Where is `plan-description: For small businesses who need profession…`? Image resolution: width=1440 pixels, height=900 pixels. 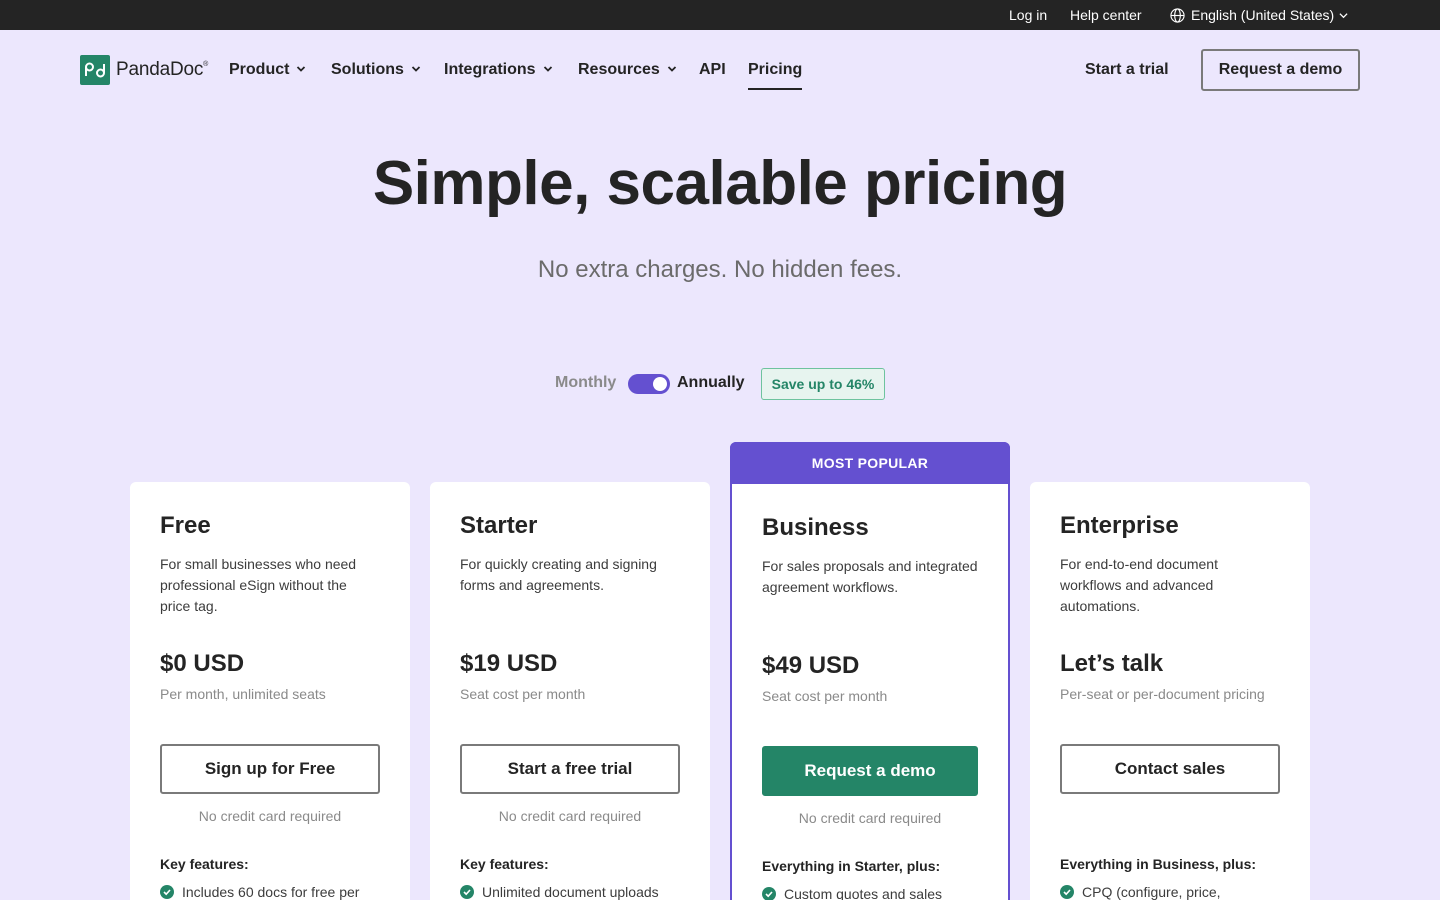 plan-description: For small businesses who need profession… is located at coordinates (258, 585).